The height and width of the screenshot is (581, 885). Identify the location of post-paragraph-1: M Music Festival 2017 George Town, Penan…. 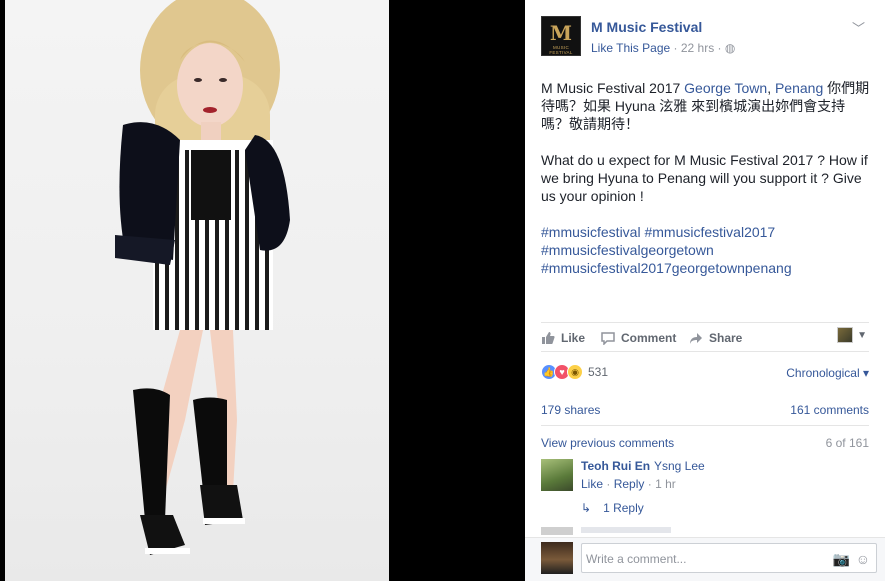
(706, 106).